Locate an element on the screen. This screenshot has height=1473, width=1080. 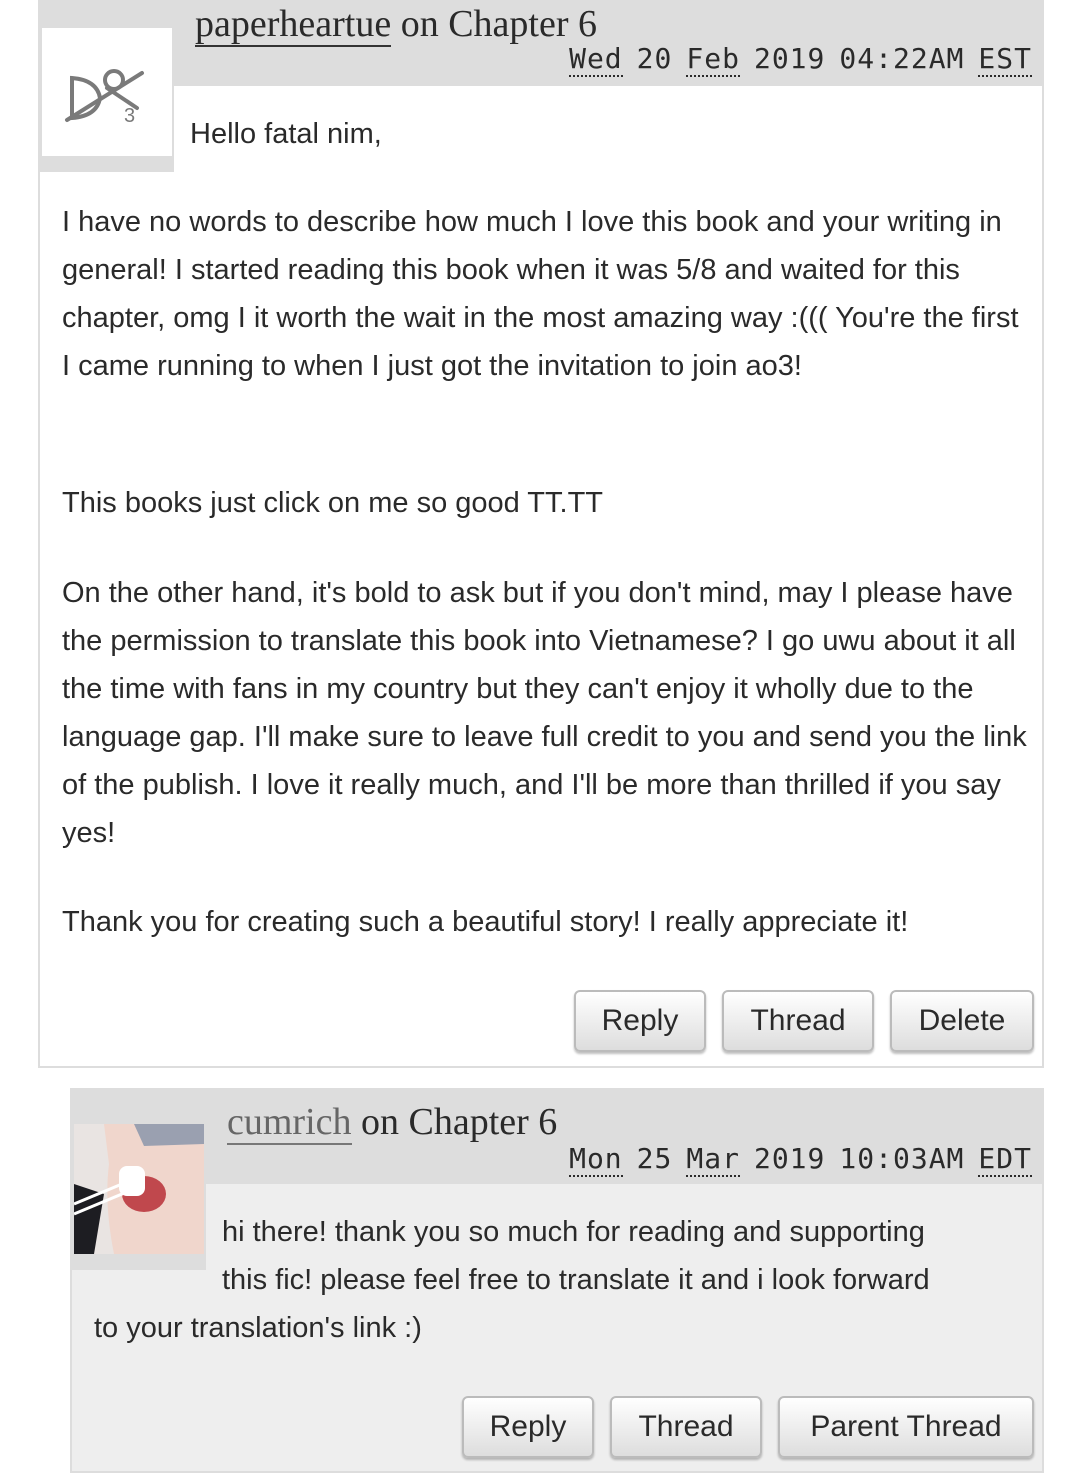
avatar-frame: 3 is located at coordinates (107, 100).